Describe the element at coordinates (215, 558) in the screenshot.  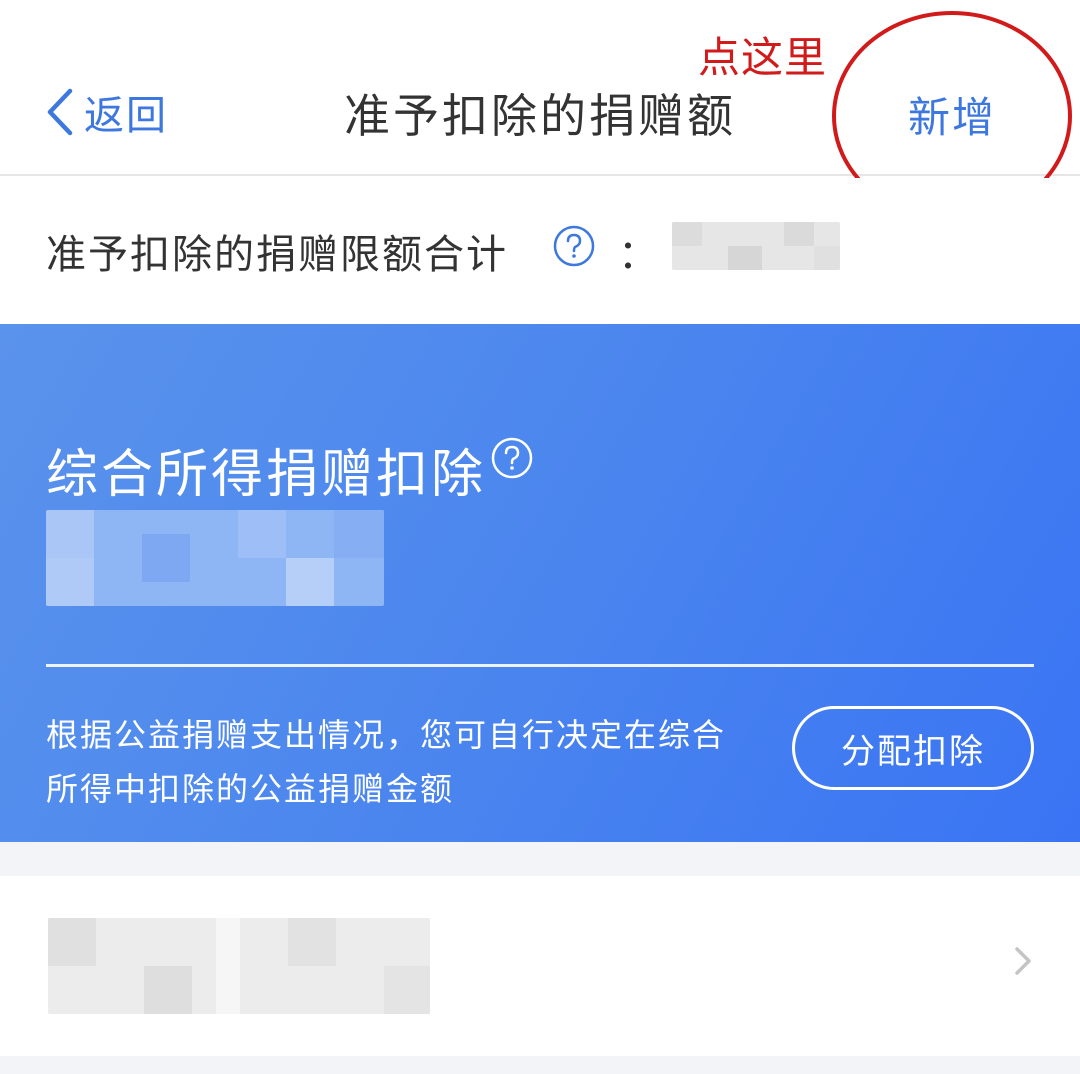
I see `card-amount-redacted` at that location.